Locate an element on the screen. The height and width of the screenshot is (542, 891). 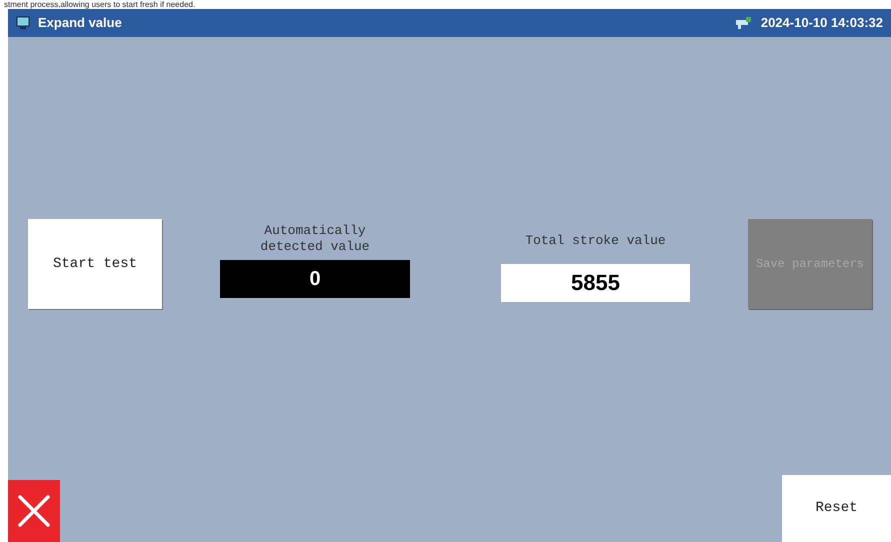
close-icon is located at coordinates (34, 511).